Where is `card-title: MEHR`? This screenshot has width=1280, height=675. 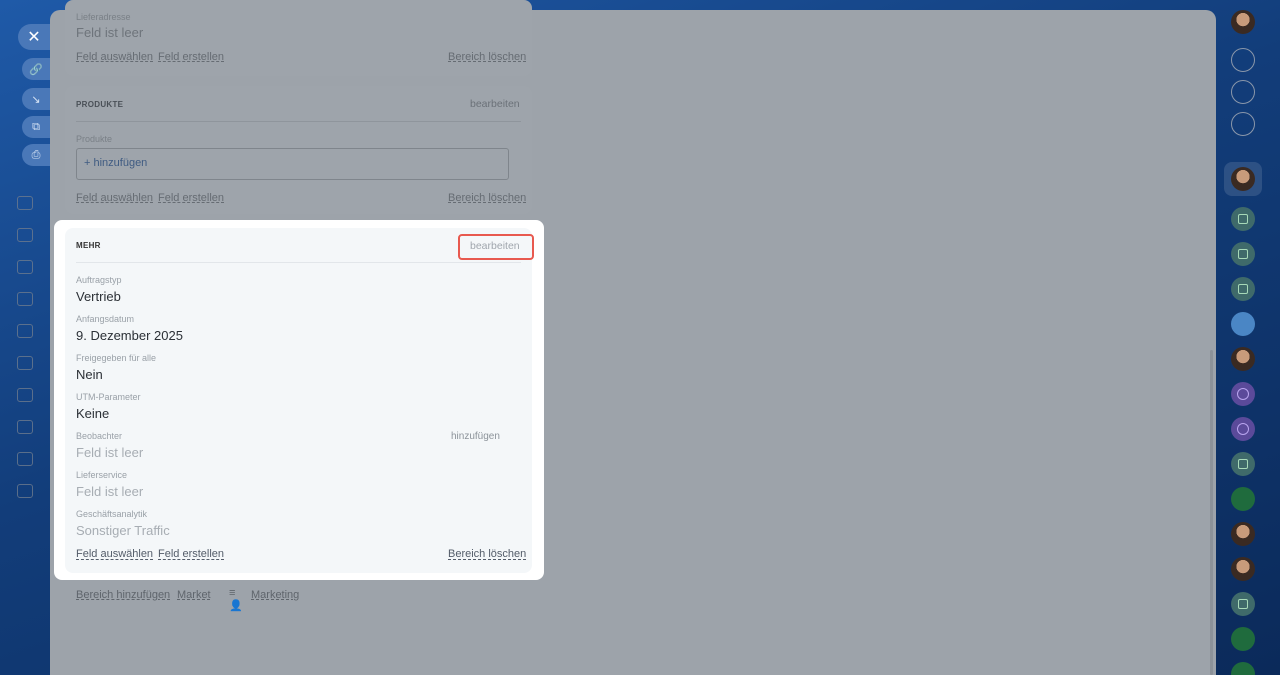
card-title: MEHR is located at coordinates (88, 245).